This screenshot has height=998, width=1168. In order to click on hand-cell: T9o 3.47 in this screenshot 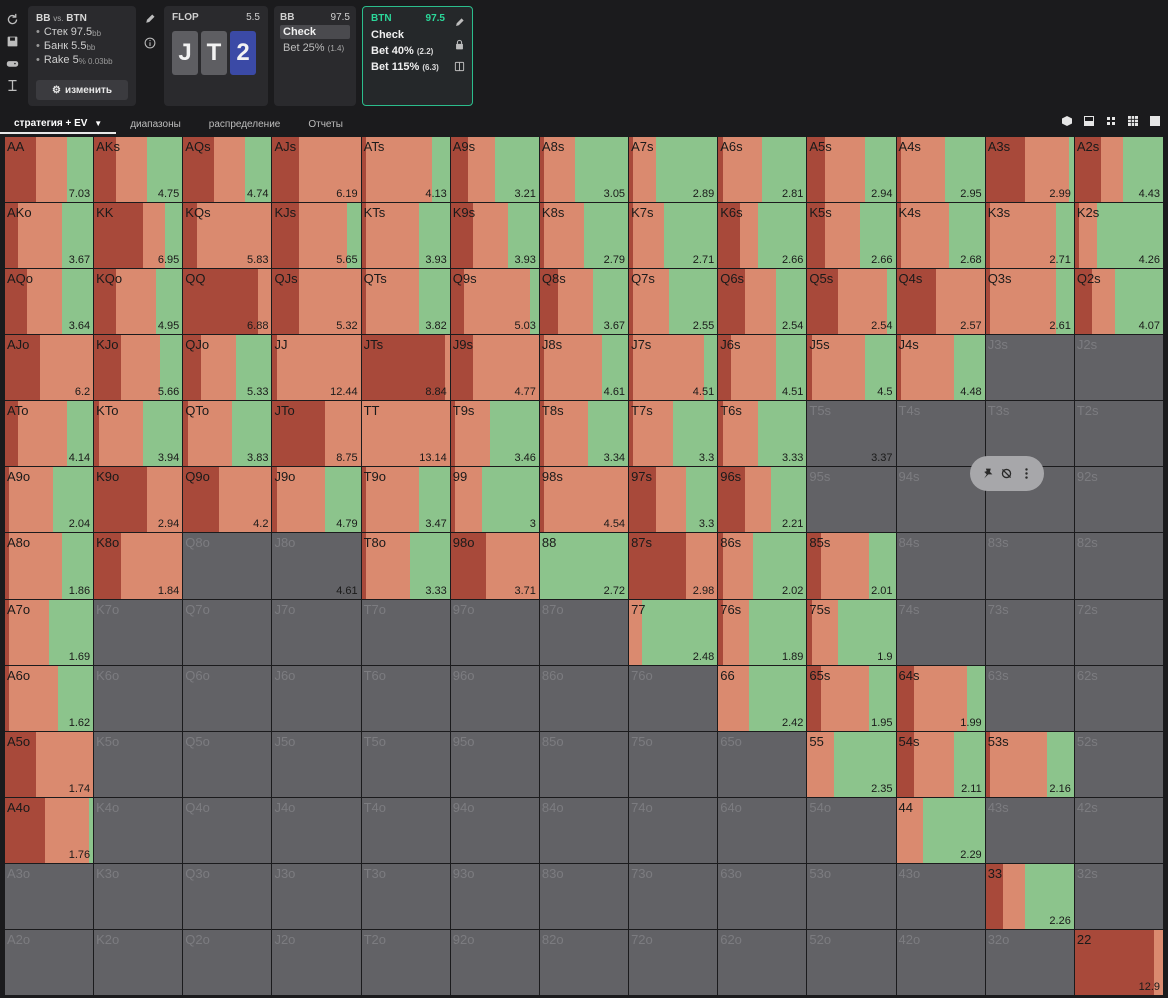, I will do `click(405, 500)`.